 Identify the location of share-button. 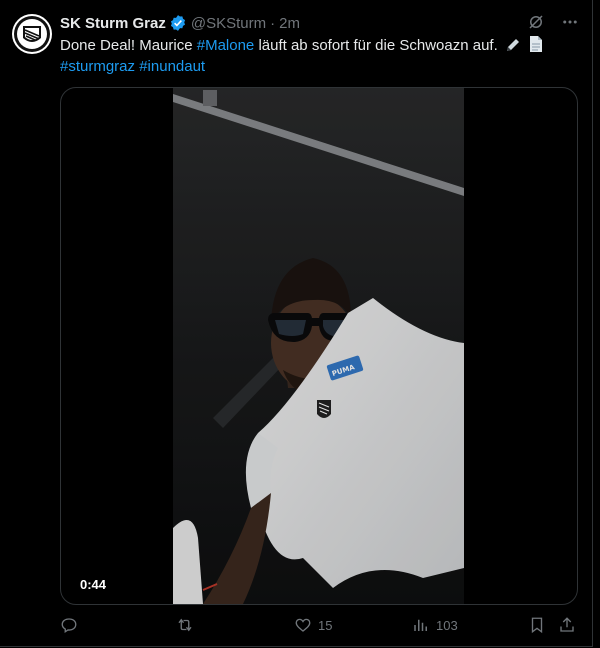
(567, 625).